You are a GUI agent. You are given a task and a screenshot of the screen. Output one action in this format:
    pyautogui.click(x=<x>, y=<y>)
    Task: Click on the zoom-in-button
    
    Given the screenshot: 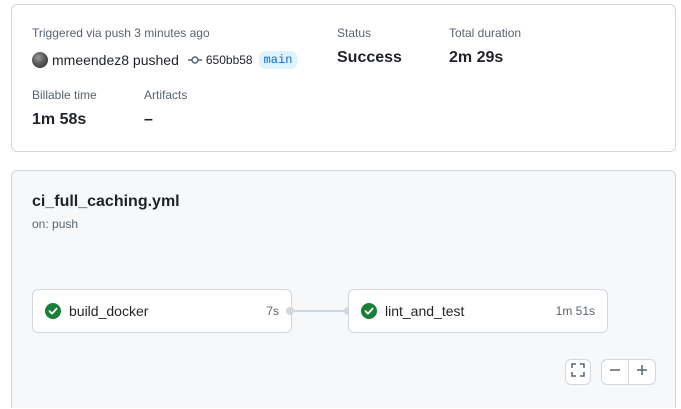 What is the action you would take?
    pyautogui.click(x=641, y=372)
    